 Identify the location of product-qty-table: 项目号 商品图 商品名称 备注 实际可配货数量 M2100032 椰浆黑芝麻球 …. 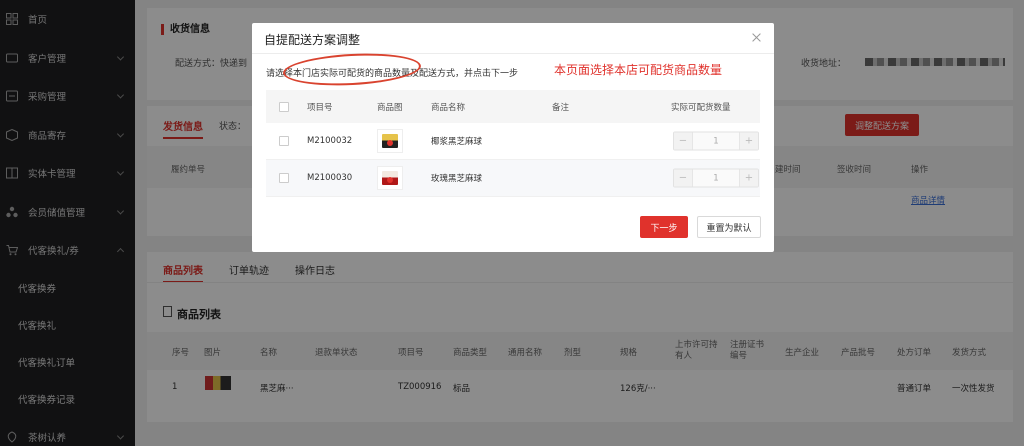
(513, 143).